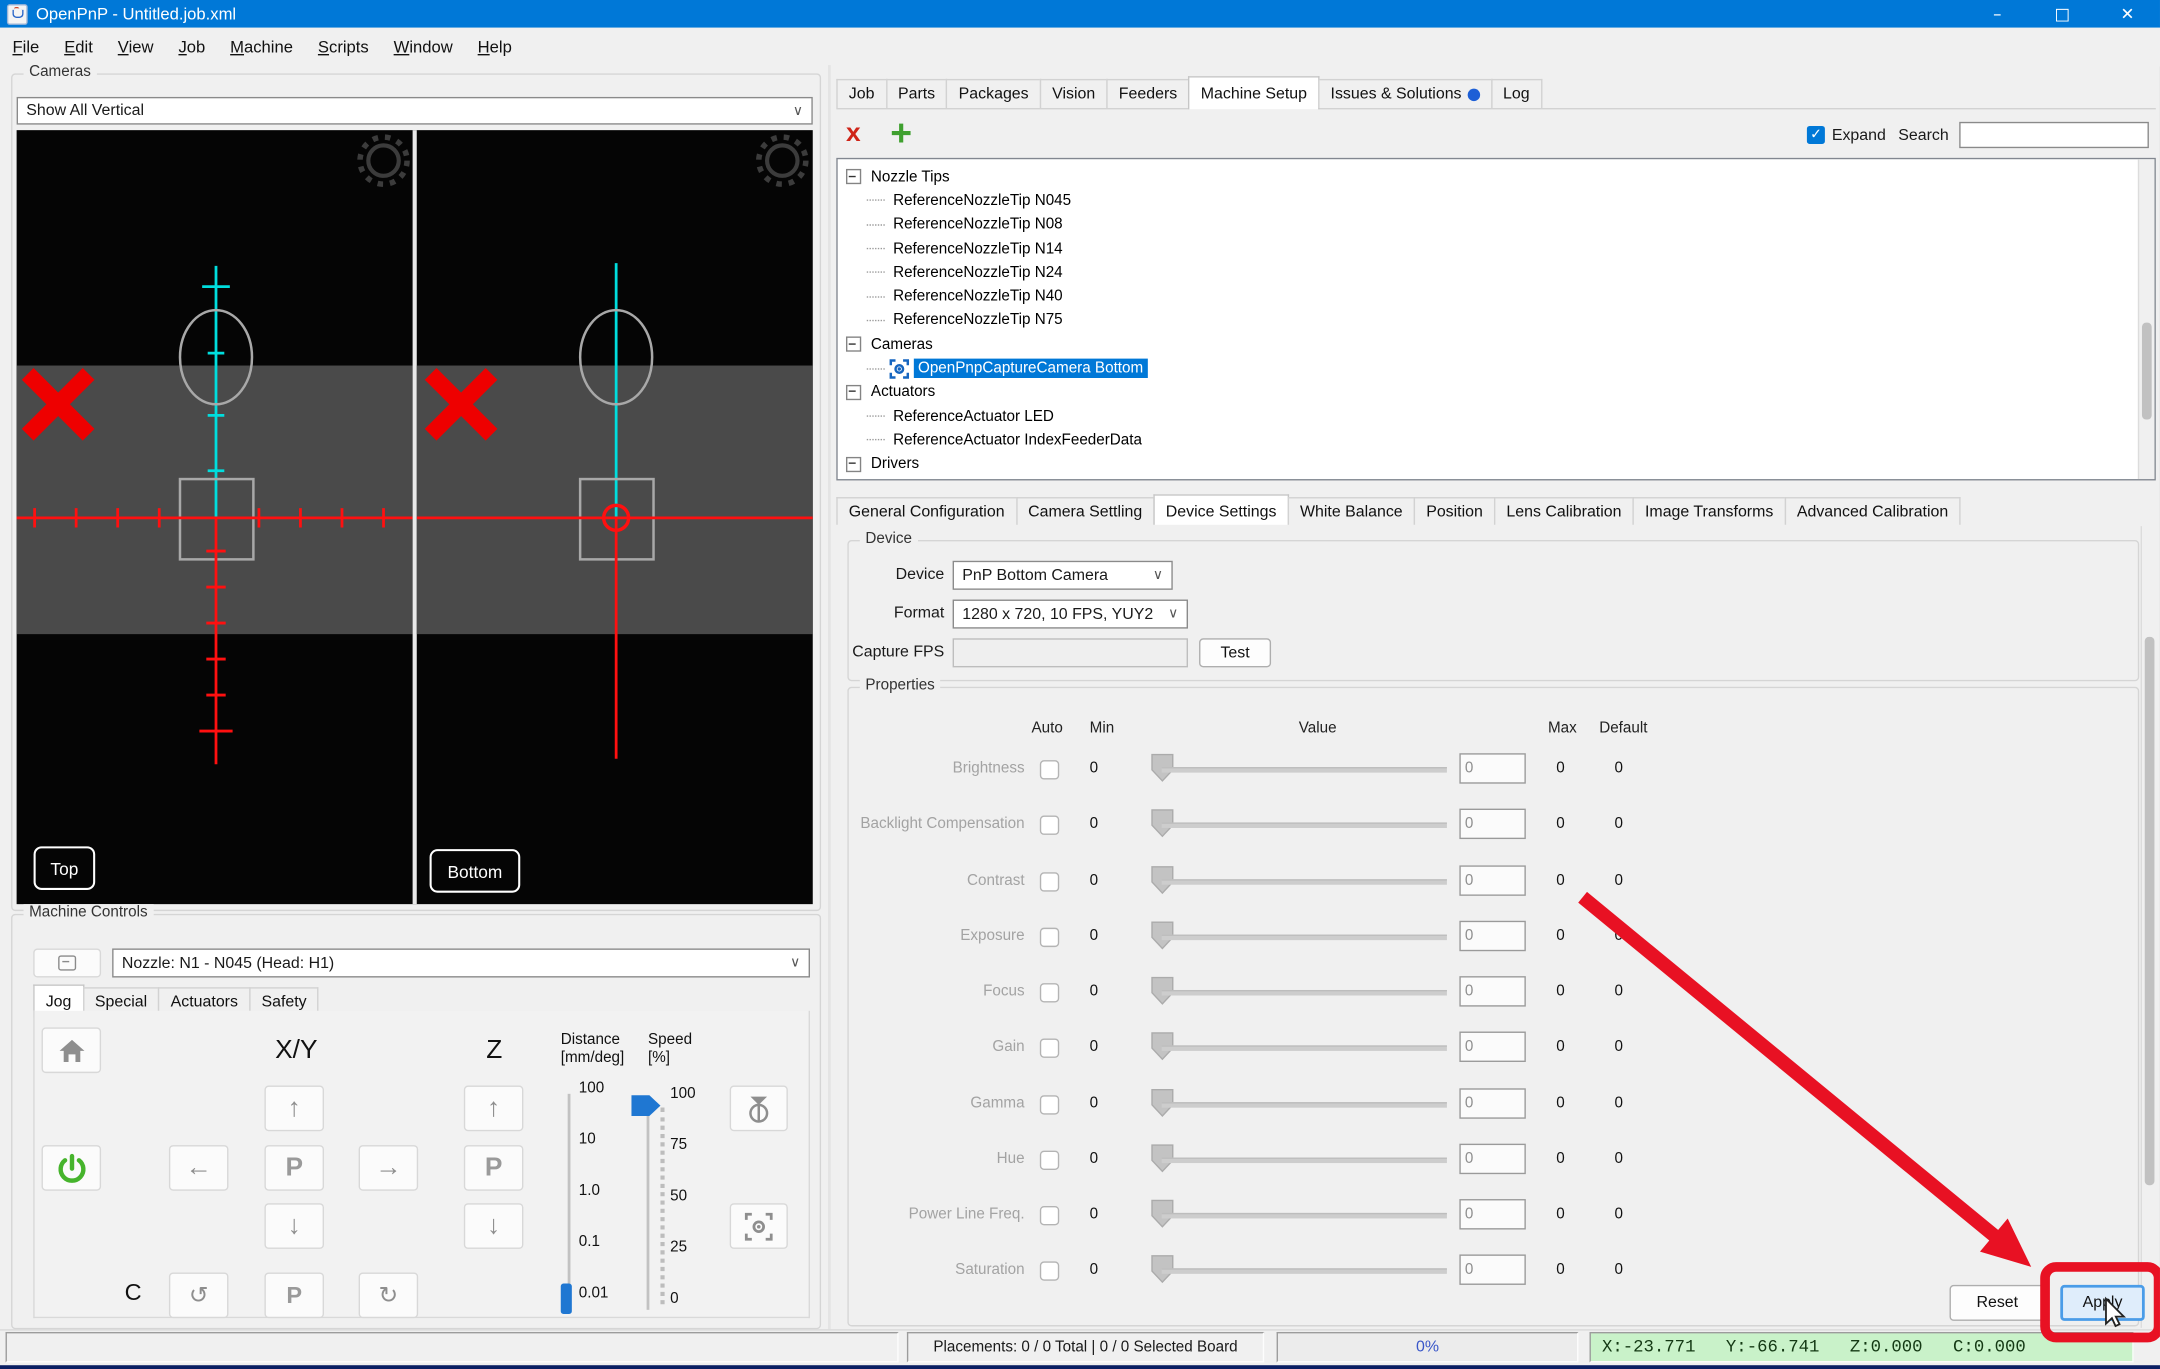 This screenshot has width=2160, height=1369. I want to click on capture-fps-input, so click(1070, 653).